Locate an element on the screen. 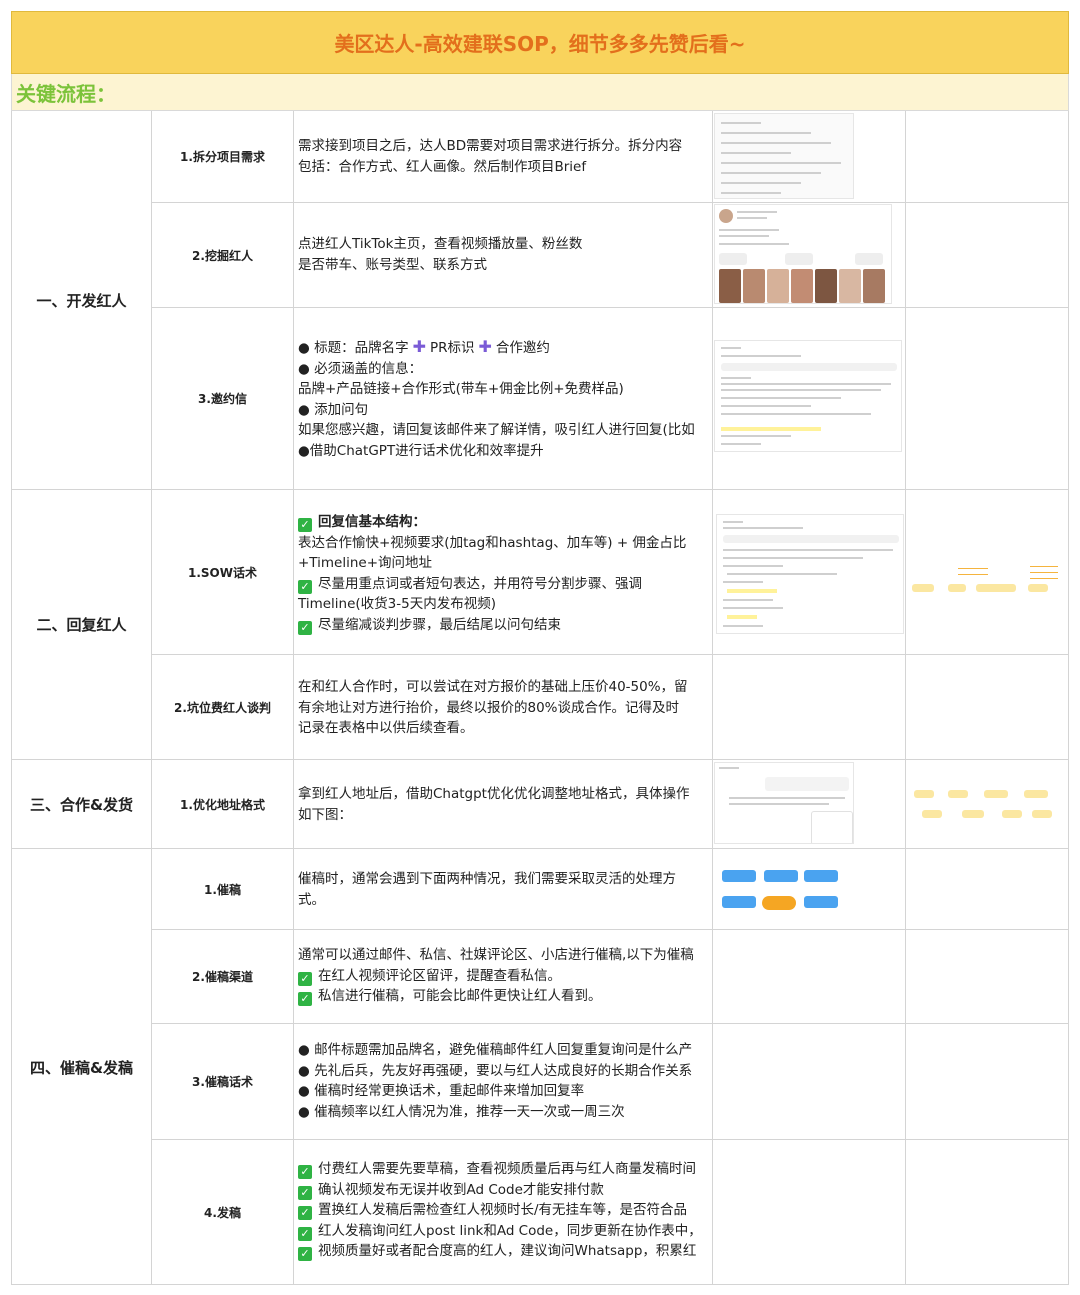  step-invitation-letter: 3.邀约信 is located at coordinates (222, 399).